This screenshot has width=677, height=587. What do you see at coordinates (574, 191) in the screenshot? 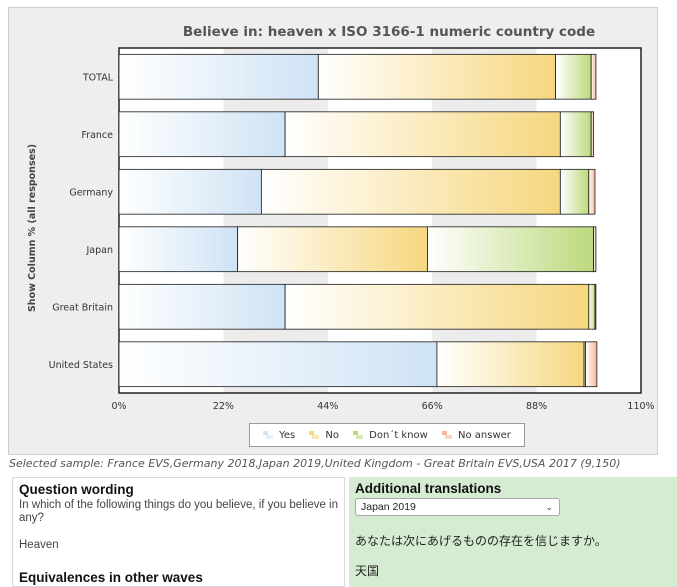
I see `bar-germany-don-t-know` at bounding box center [574, 191].